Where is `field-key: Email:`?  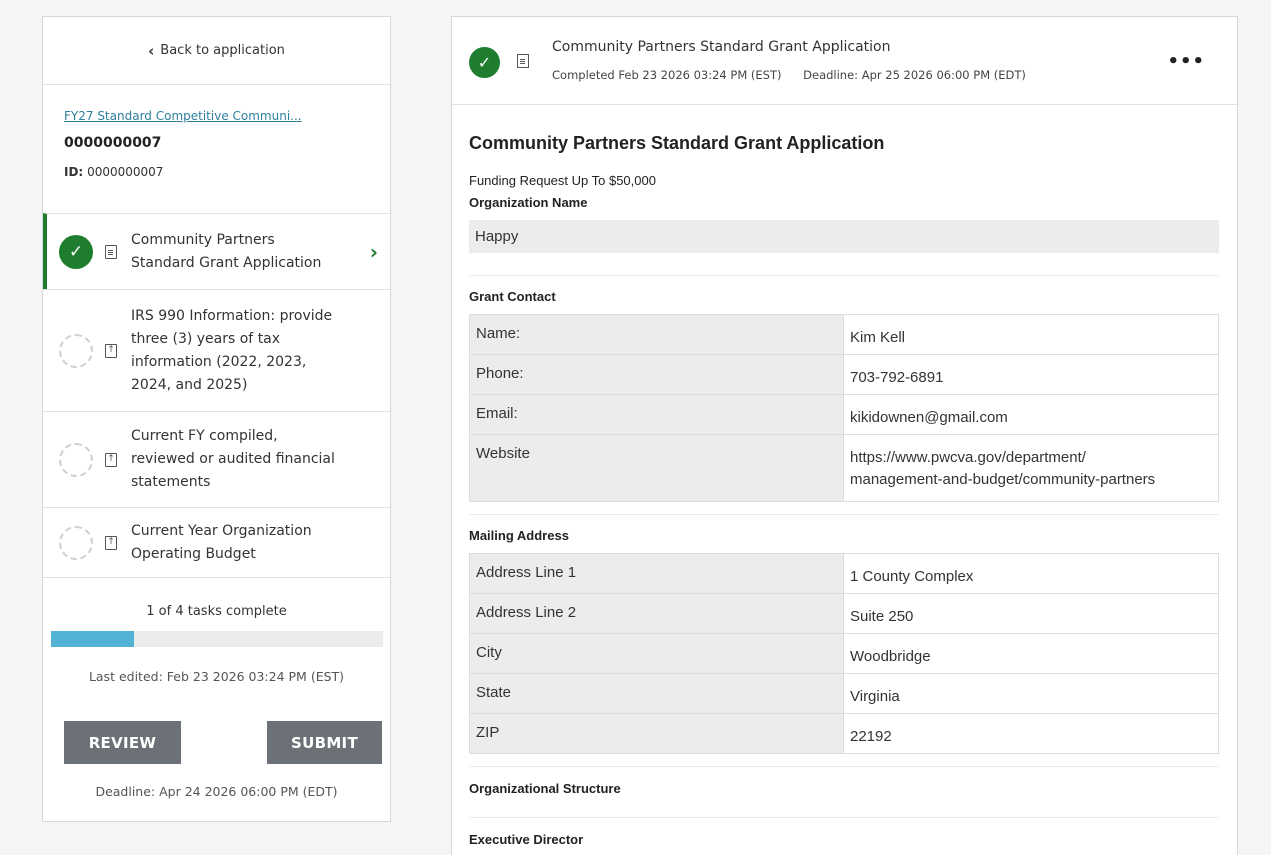 field-key: Email: is located at coordinates (656, 414).